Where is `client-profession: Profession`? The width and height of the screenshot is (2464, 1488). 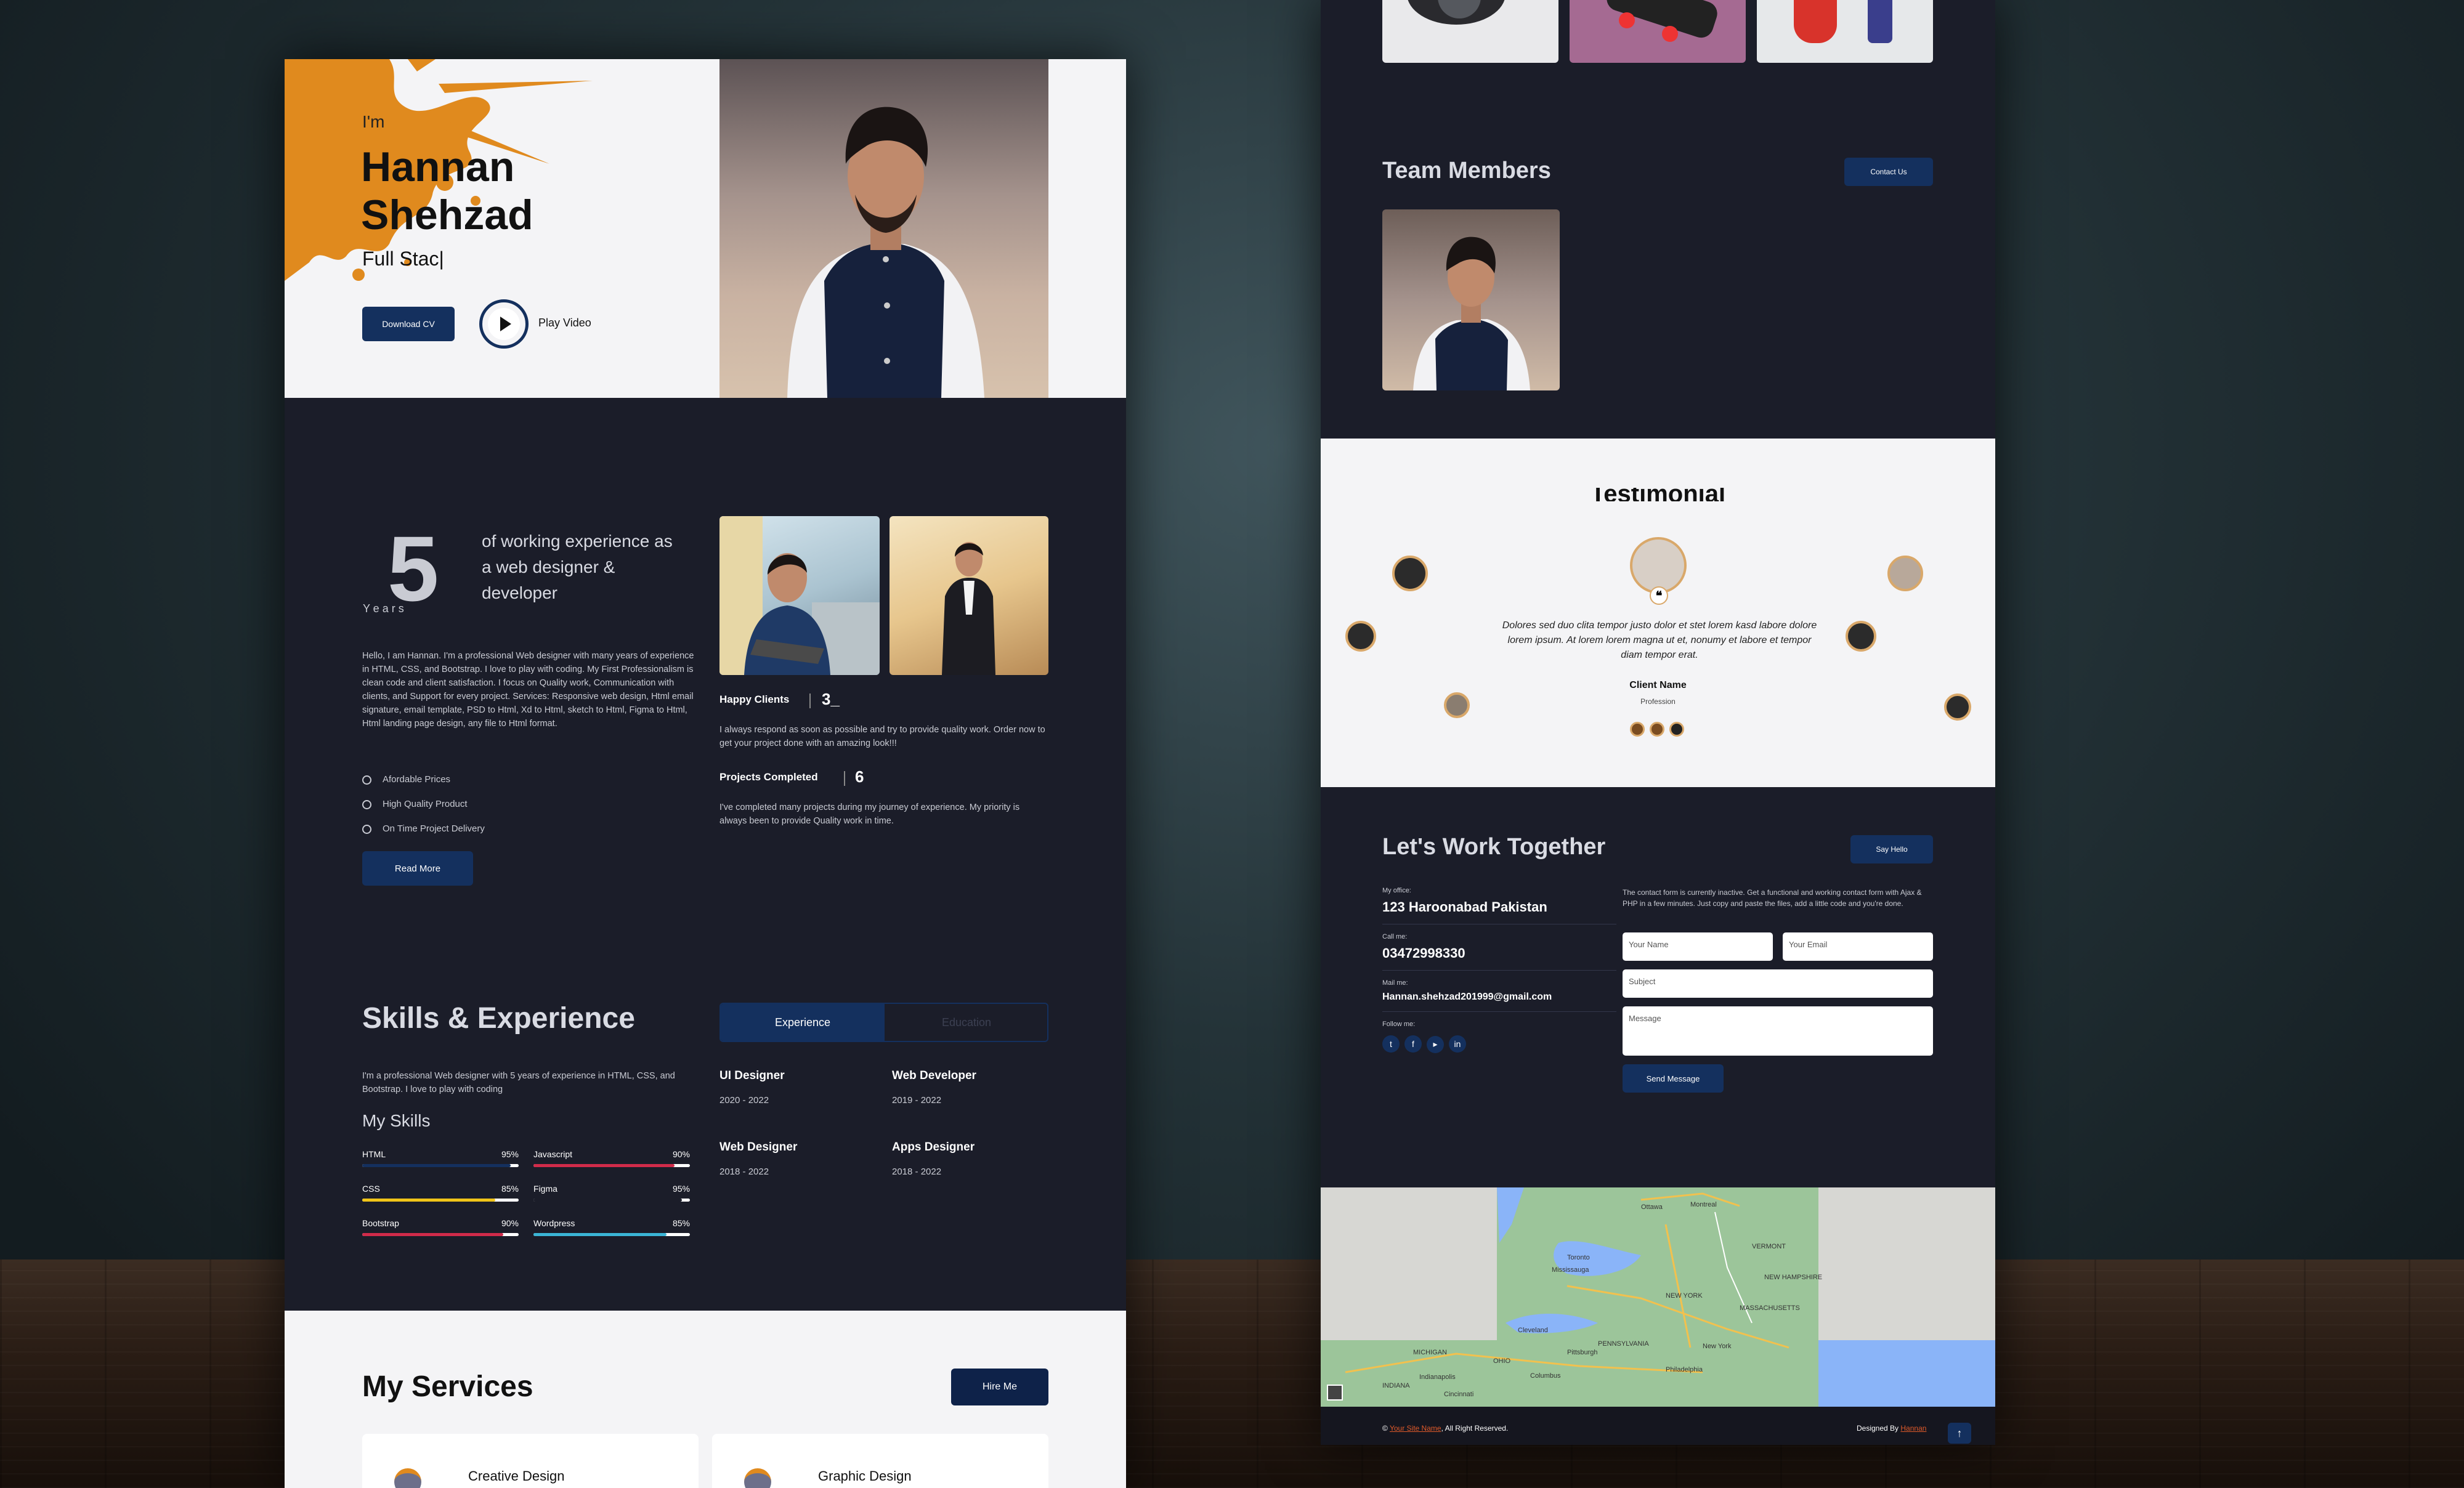 client-profession: Profession is located at coordinates (1658, 701).